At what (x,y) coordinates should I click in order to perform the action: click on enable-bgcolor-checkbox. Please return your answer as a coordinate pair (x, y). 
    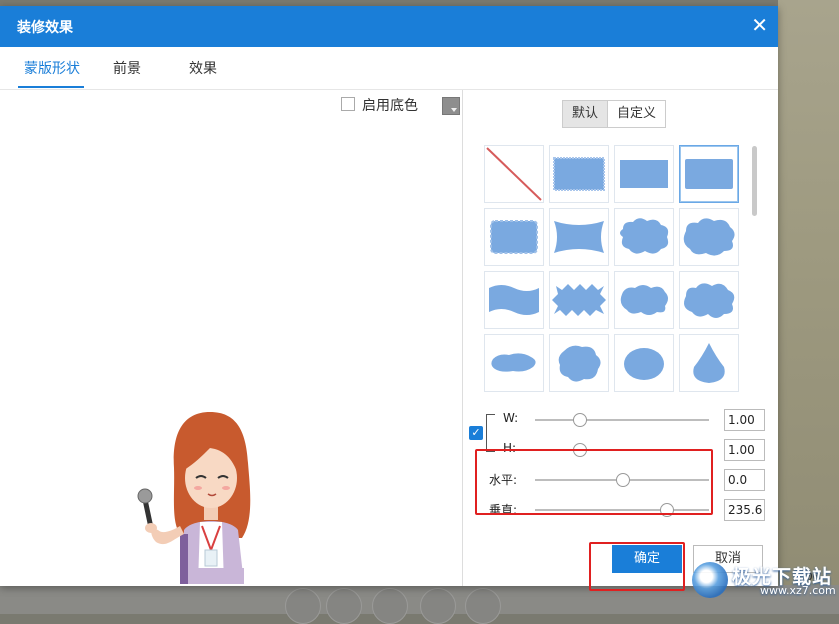
    Looking at the image, I should click on (348, 104).